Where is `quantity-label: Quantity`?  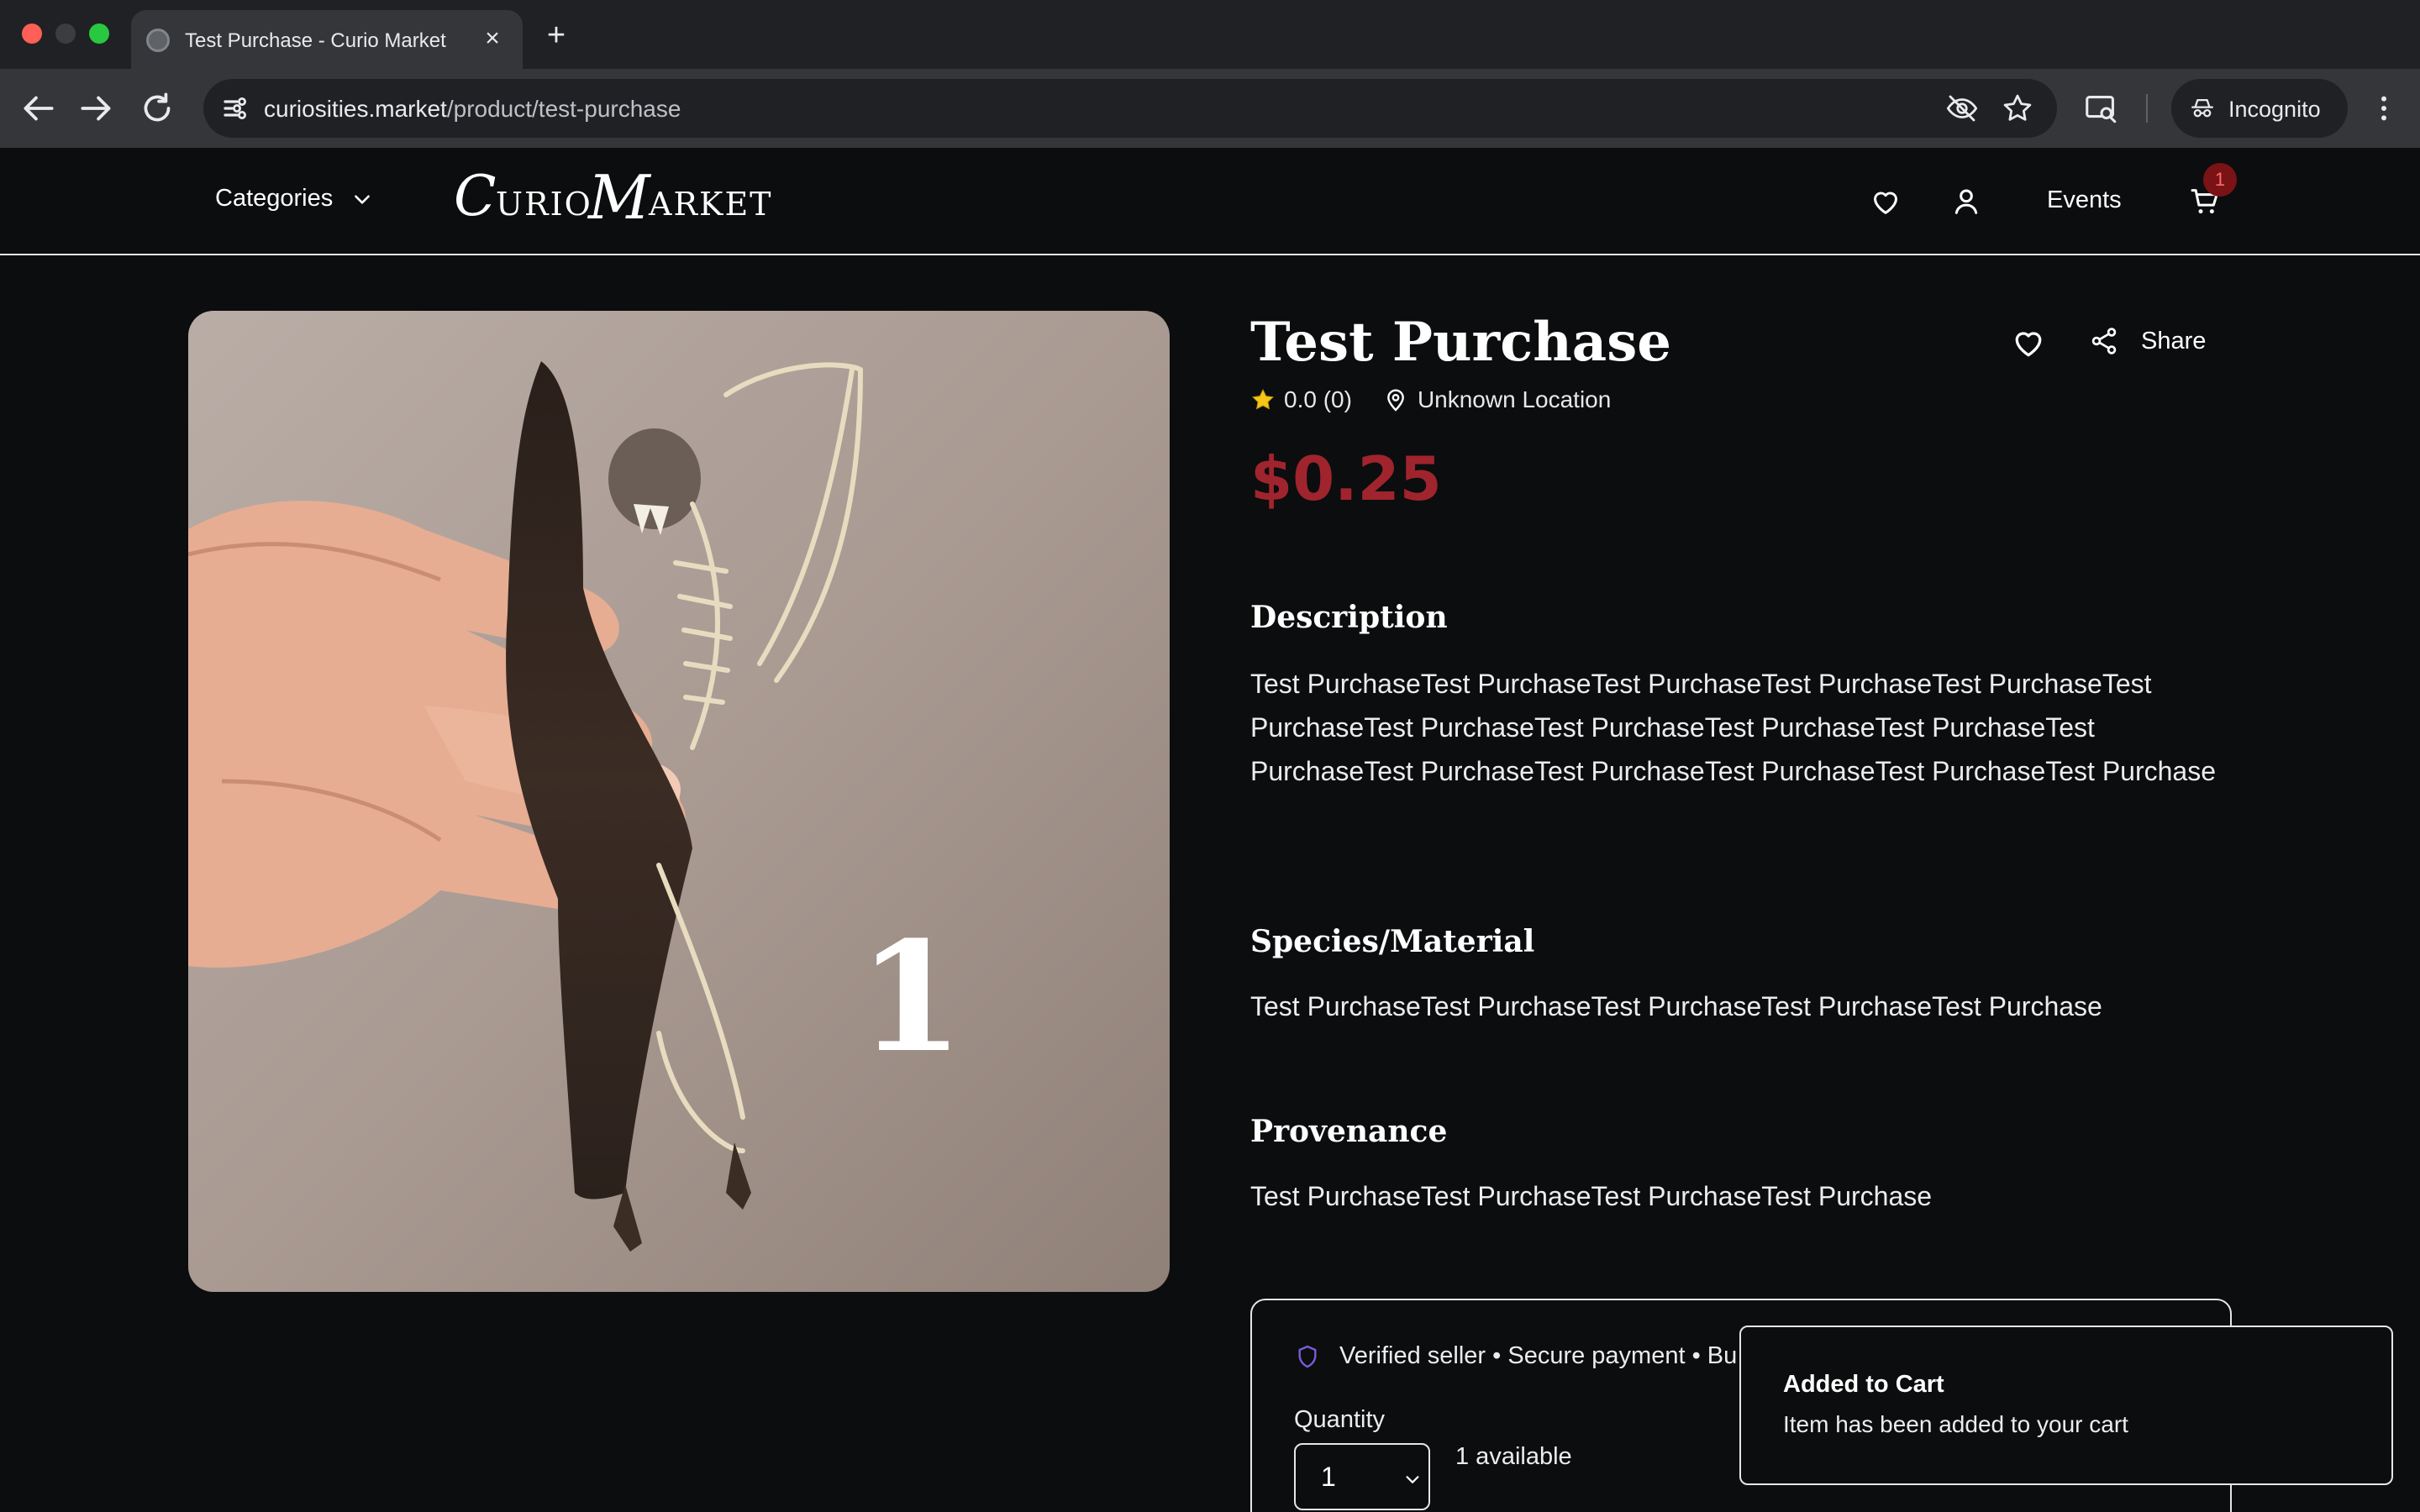
quantity-label: Quantity is located at coordinates (1339, 1419).